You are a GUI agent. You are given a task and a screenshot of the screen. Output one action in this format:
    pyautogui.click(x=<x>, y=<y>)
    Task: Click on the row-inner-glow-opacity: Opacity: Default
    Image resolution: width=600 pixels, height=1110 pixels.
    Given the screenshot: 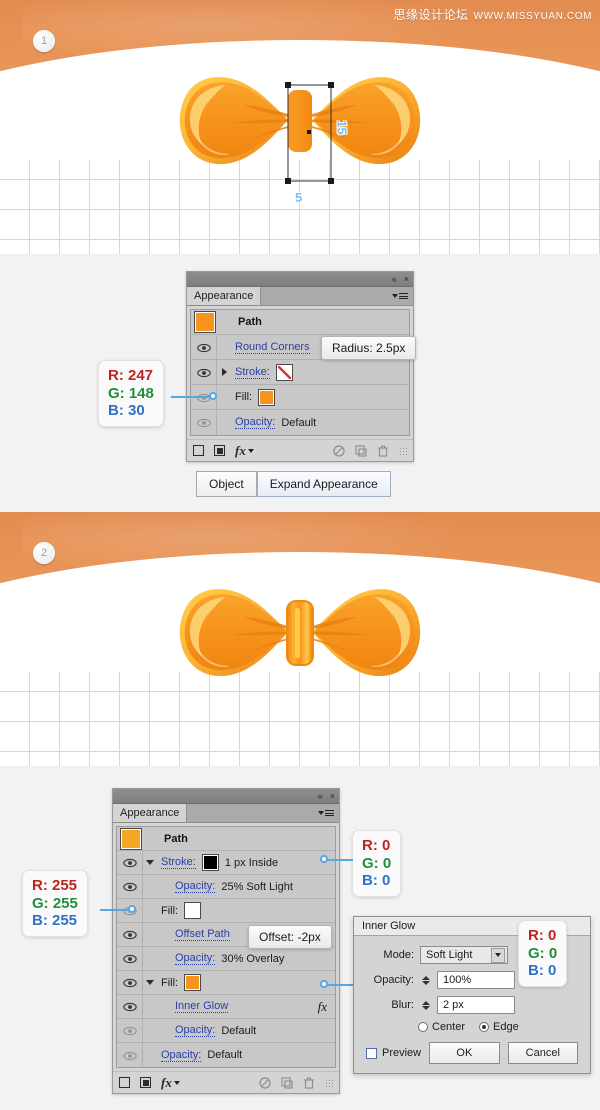 What is the action you would take?
    pyautogui.click(x=226, y=1031)
    